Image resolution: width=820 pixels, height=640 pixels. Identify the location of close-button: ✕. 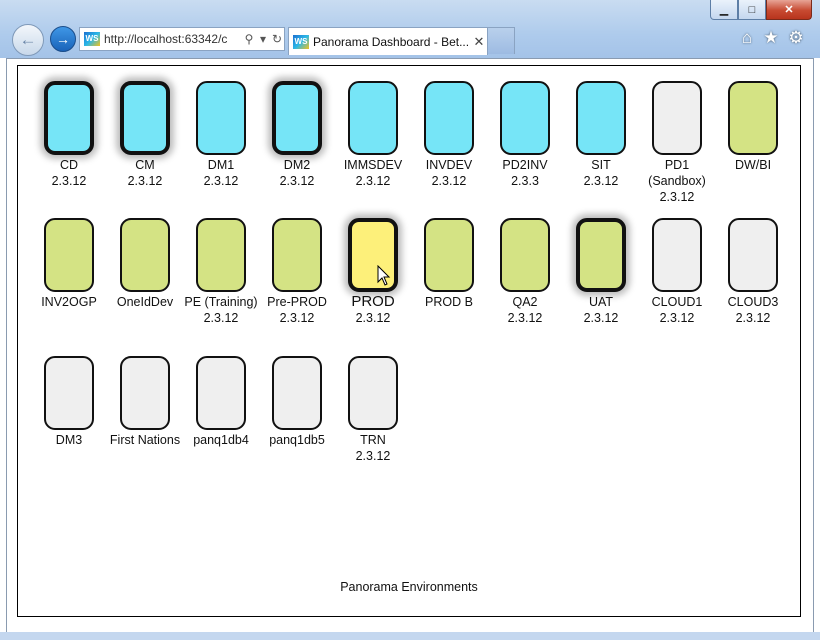
(789, 10).